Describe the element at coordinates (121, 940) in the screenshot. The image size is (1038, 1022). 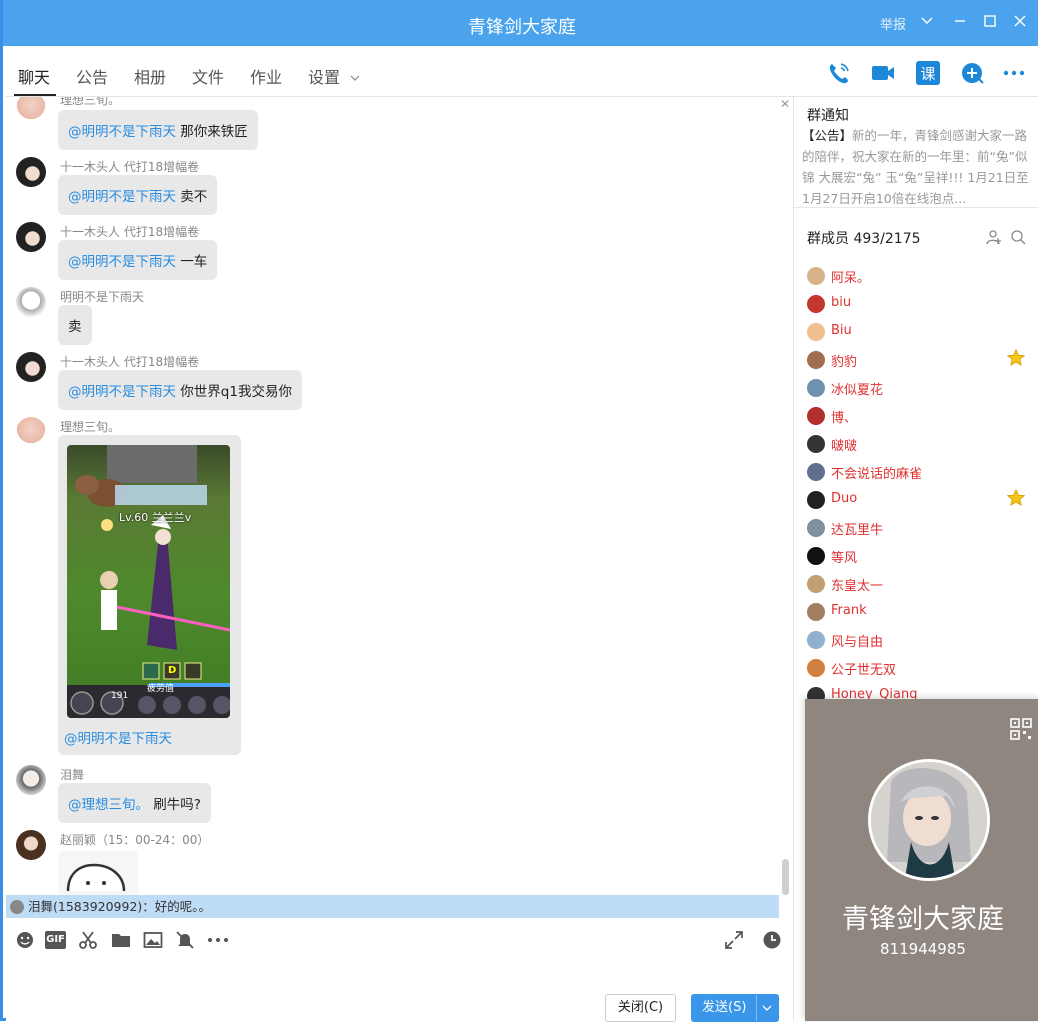
I see `folder-icon` at that location.